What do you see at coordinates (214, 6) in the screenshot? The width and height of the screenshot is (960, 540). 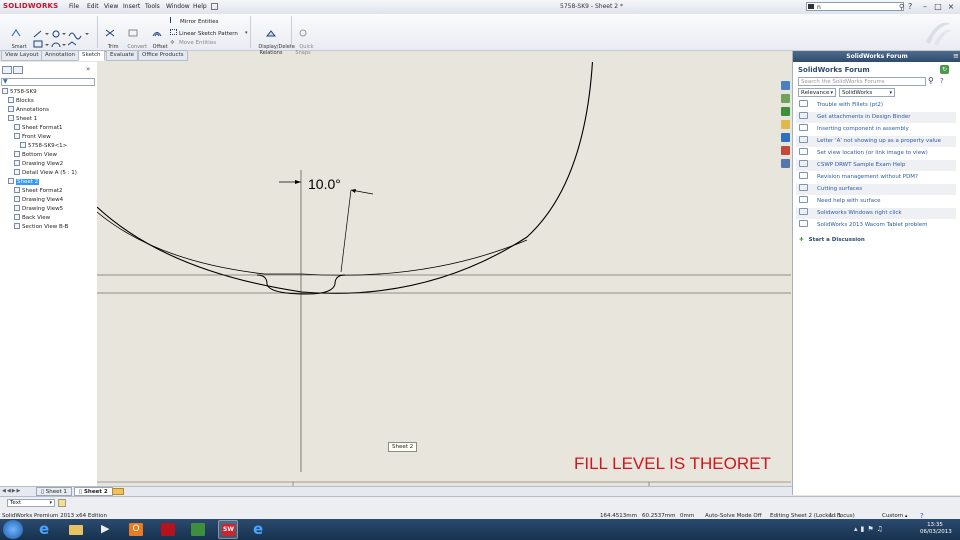 I see `pin-icon` at bounding box center [214, 6].